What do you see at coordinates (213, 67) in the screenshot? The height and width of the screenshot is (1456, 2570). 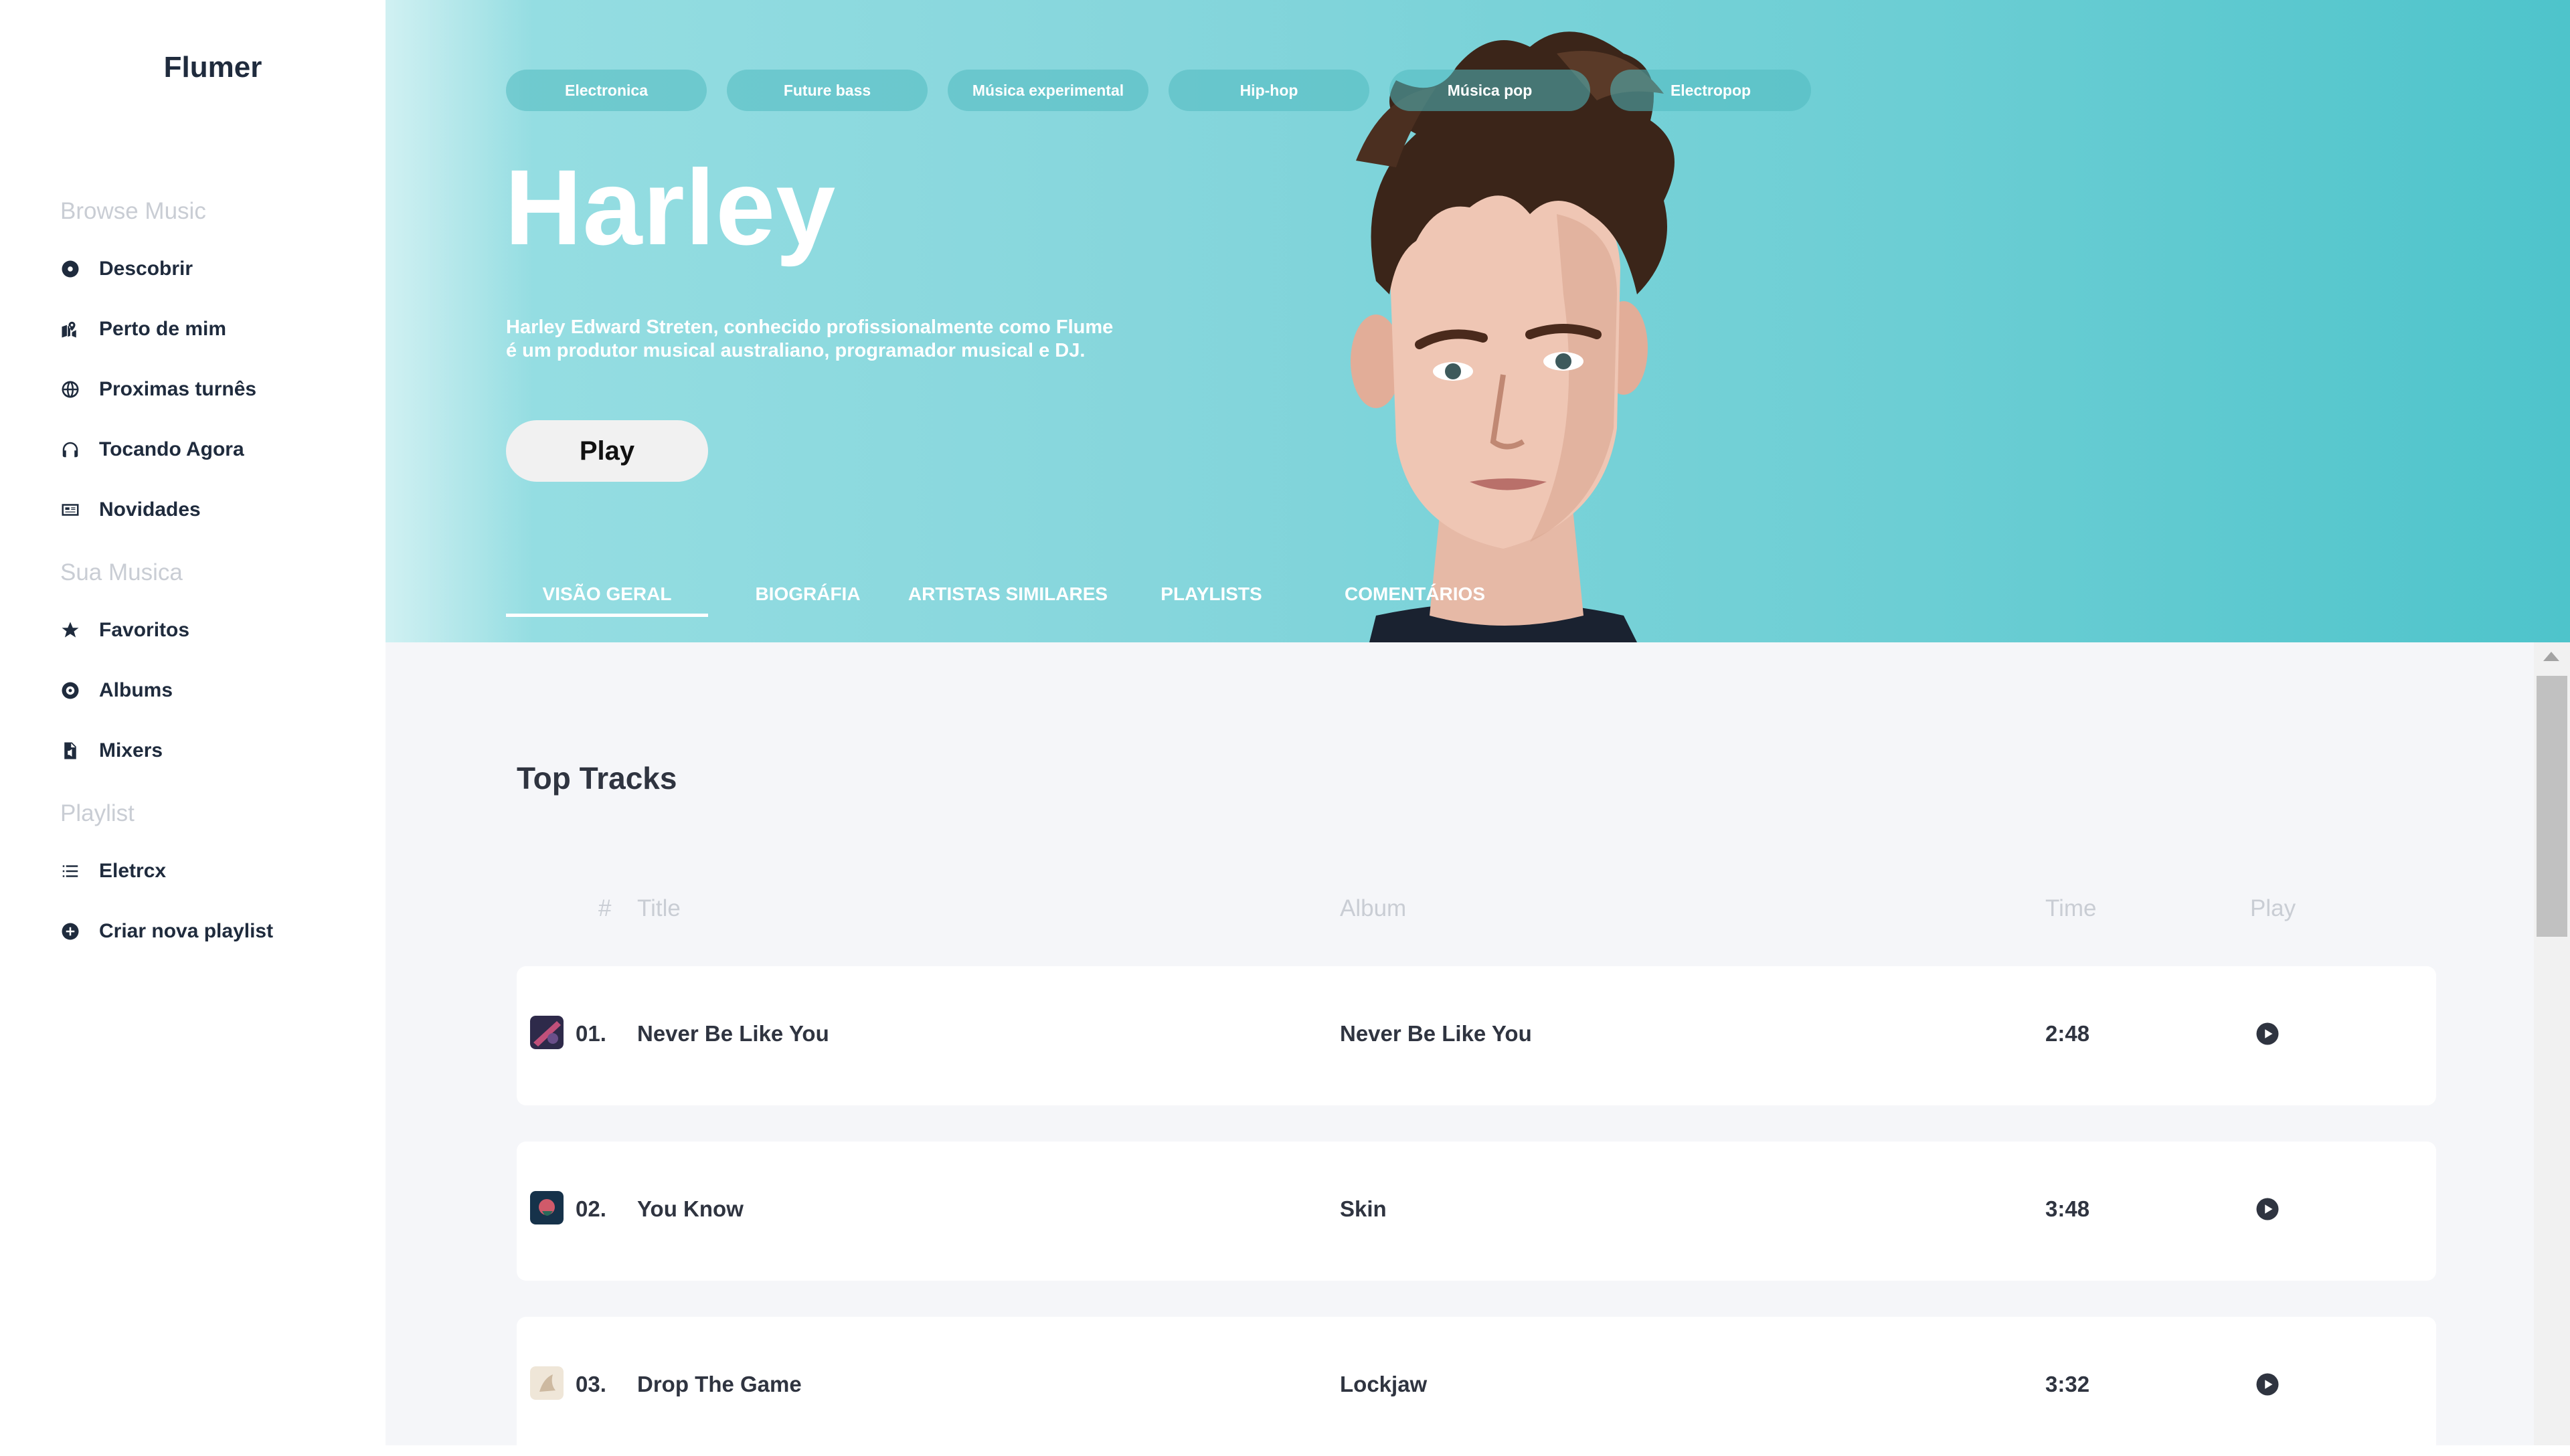 I see `app-logo: Flumer` at bounding box center [213, 67].